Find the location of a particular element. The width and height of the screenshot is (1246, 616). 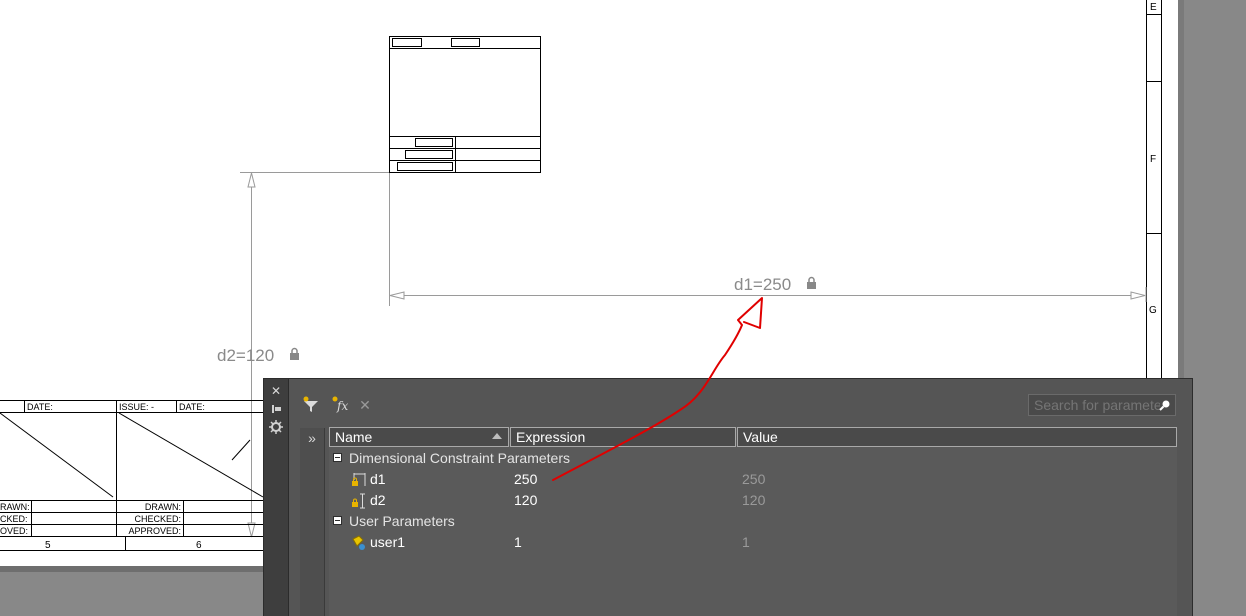

group-row-user: User Parameters is located at coordinates (753, 521).